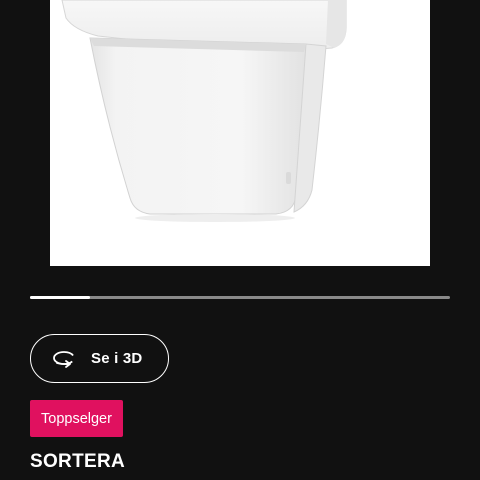  Describe the element at coordinates (60, 297) in the screenshot. I see `carousel-progress-fill` at that location.